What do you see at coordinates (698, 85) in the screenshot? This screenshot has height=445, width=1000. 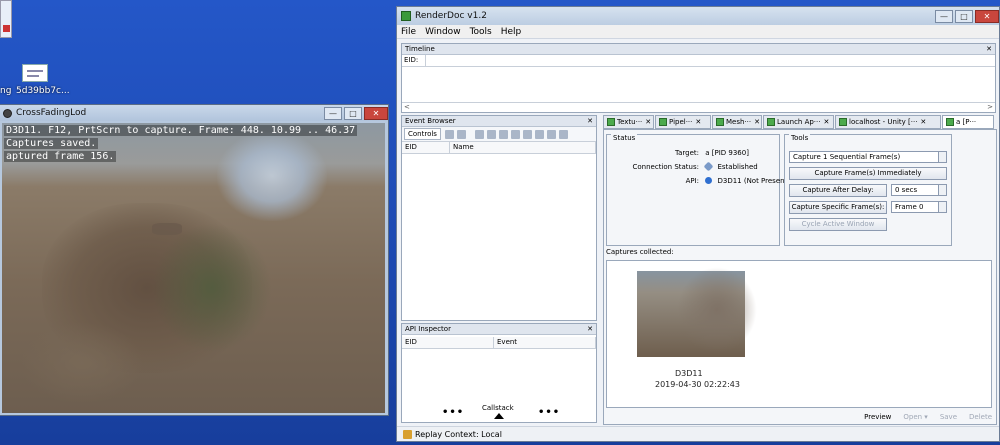 I see `timeline-track` at bounding box center [698, 85].